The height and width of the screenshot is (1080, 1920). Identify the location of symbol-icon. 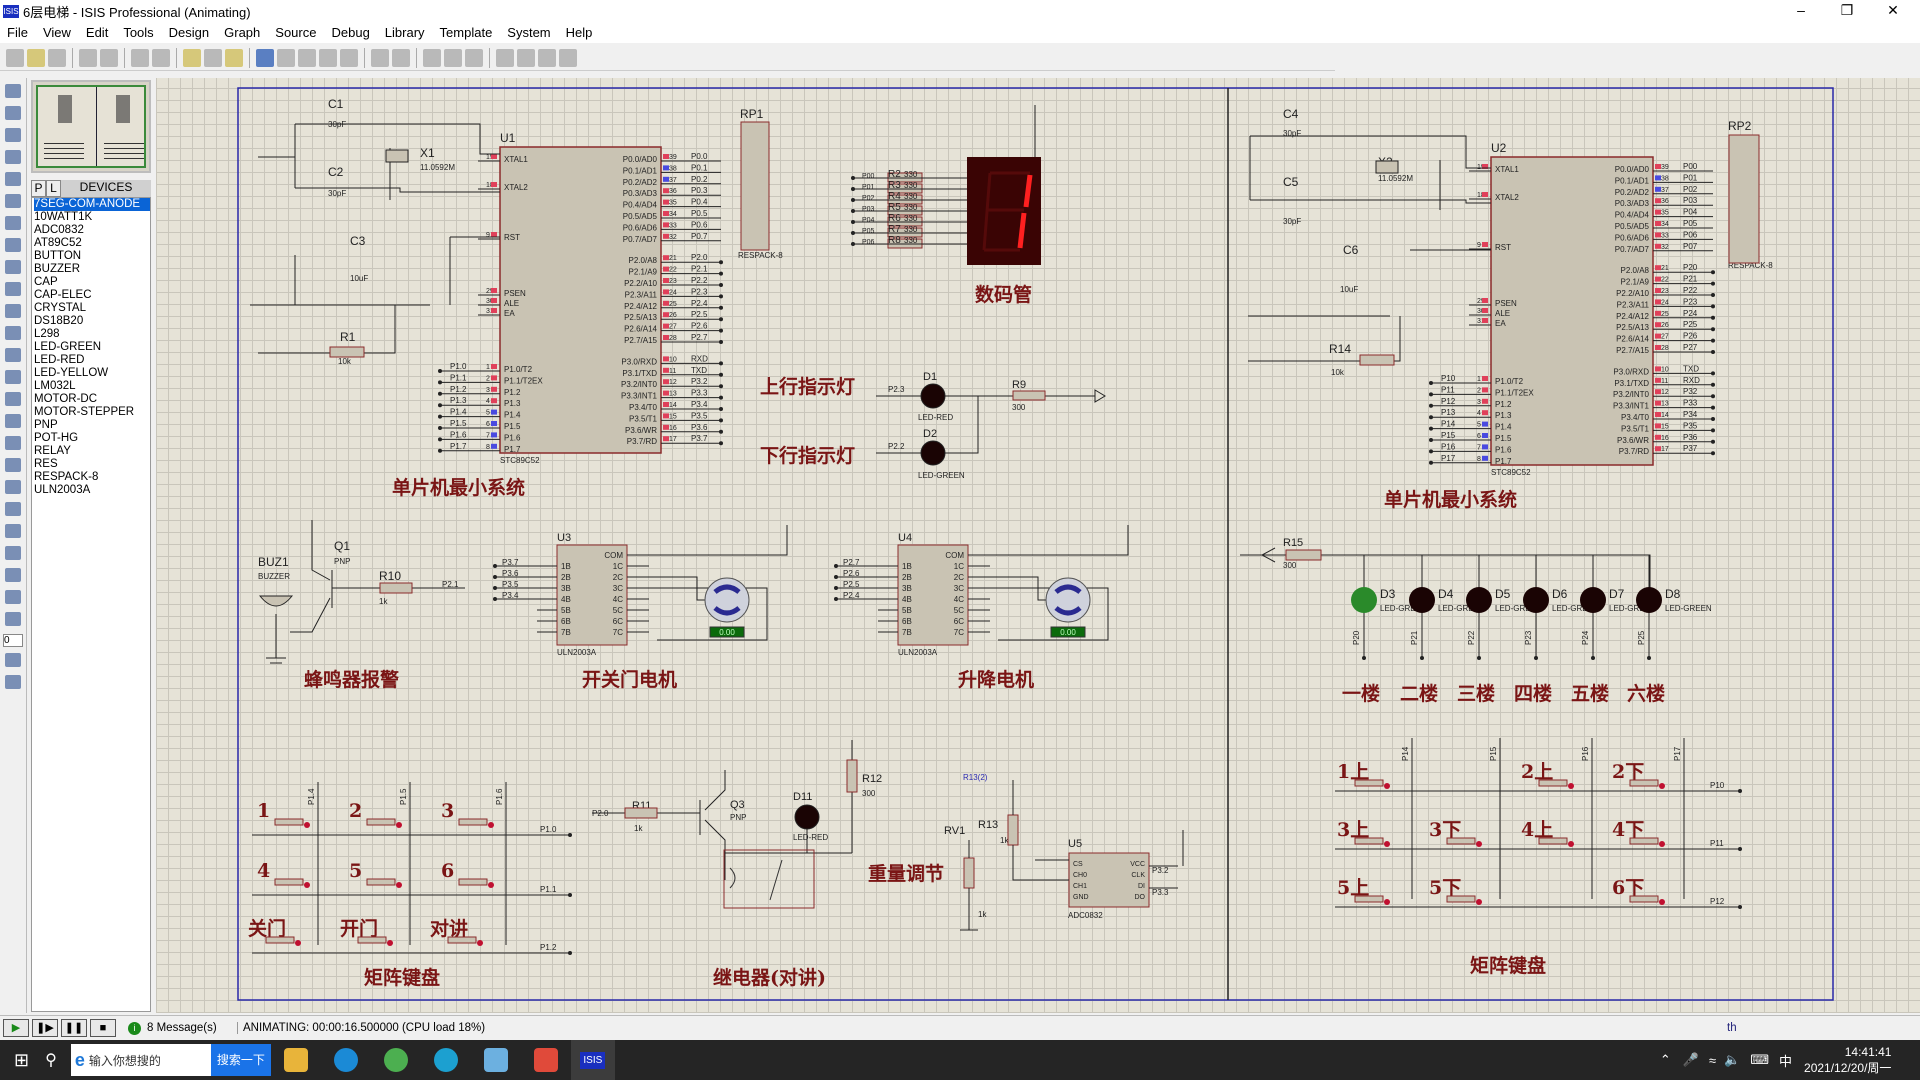
(13, 553).